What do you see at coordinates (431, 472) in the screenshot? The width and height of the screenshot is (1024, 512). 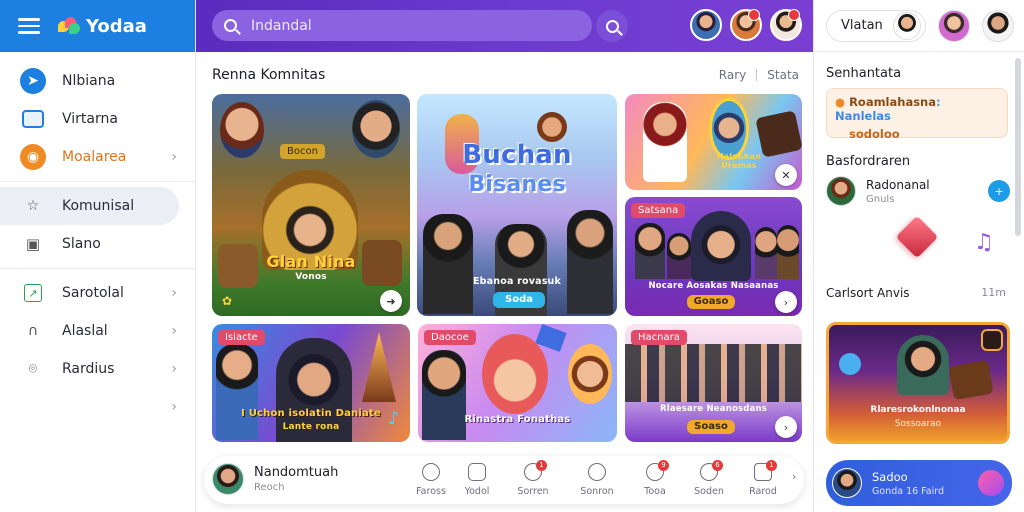 I see `search-icon` at bounding box center [431, 472].